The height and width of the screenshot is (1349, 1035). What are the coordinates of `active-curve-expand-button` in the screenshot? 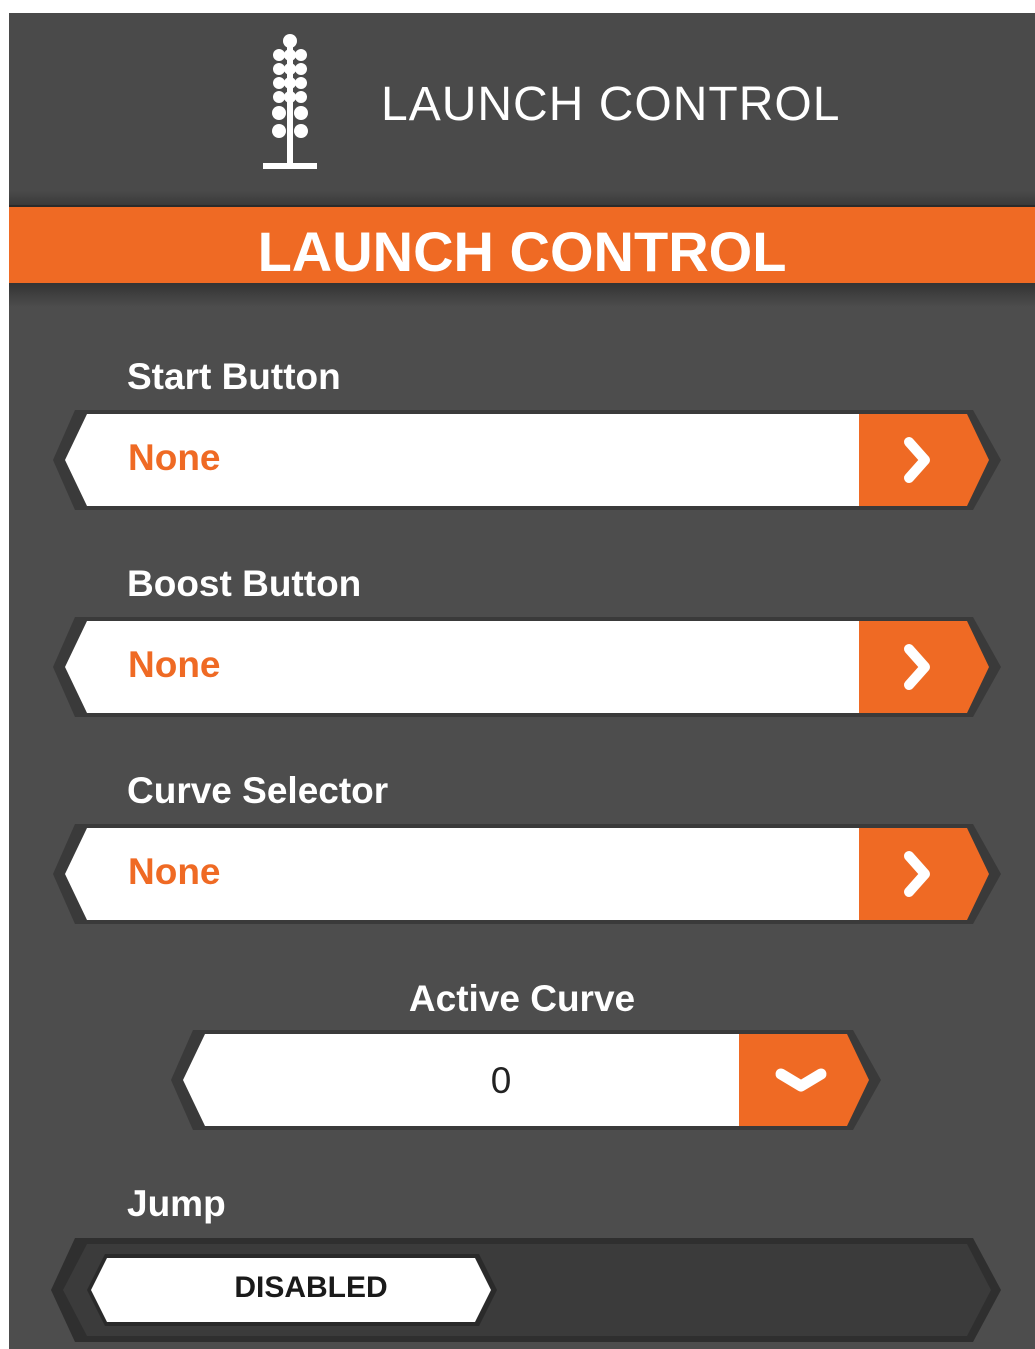 It's located at (810, 1080).